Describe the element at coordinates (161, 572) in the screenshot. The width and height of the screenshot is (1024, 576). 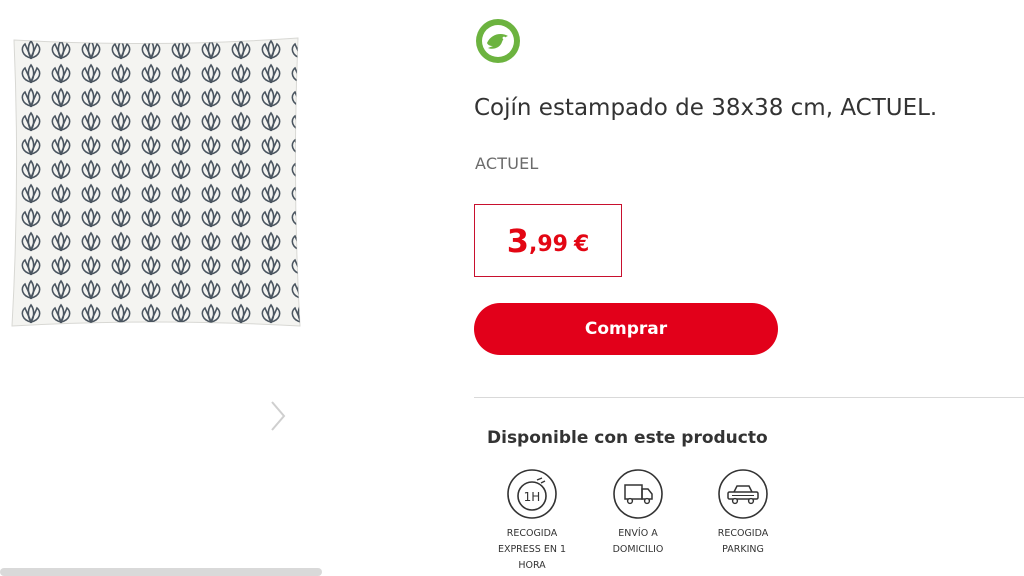
I see `image-scrollbar` at that location.